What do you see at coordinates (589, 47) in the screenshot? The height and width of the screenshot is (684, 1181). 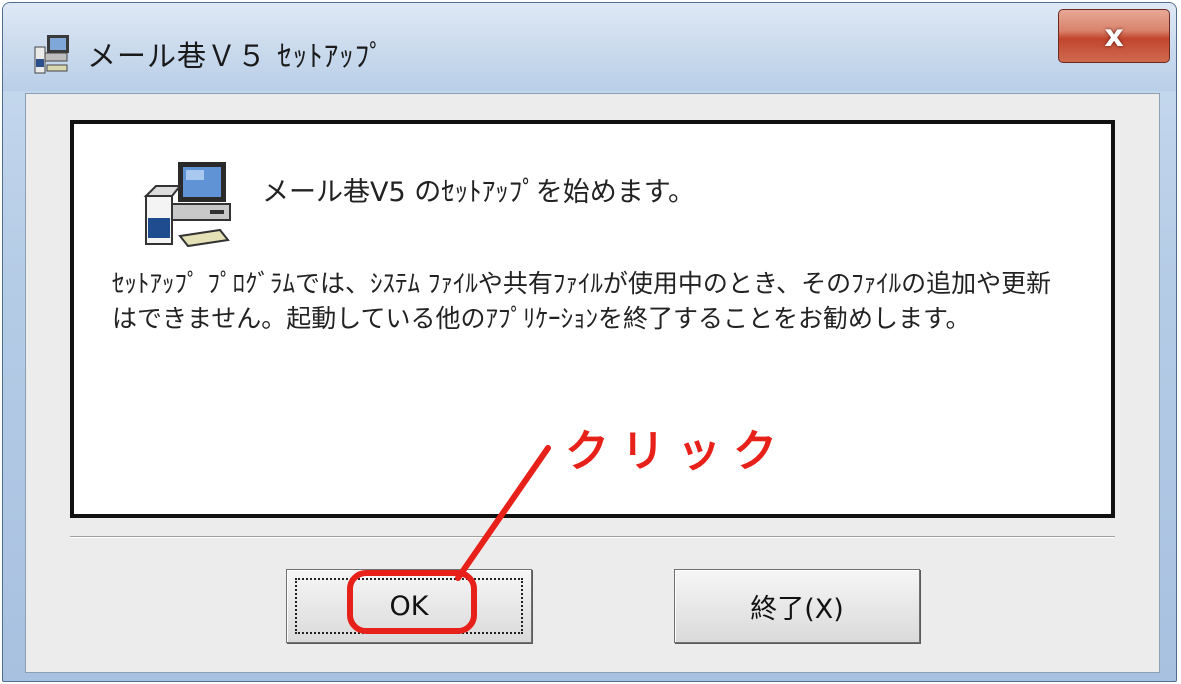 I see `title-bar: メール巷Ｖ５ ｾｯﾄｱｯﾌﾟ x` at bounding box center [589, 47].